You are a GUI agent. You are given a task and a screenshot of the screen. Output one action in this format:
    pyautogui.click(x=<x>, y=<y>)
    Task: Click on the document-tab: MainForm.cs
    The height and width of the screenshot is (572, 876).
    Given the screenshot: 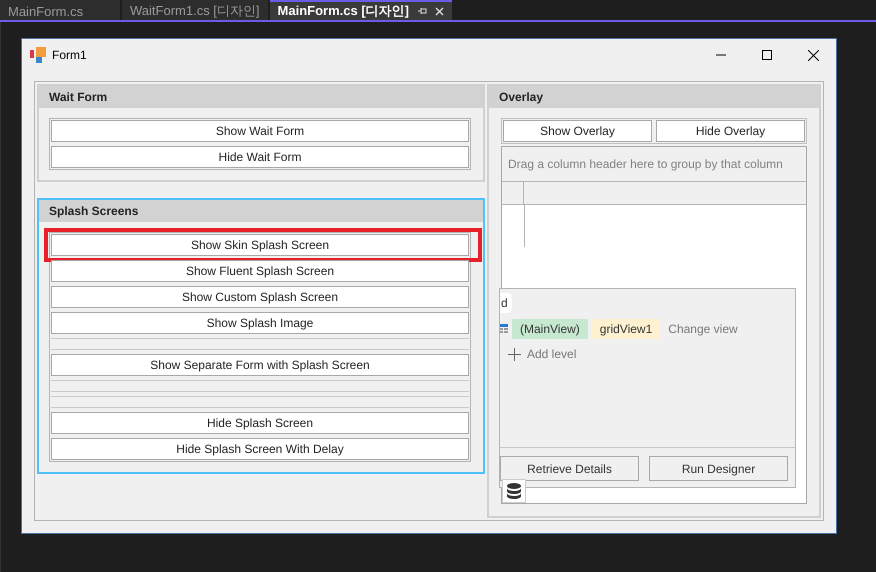 What is the action you would take?
    pyautogui.click(x=60, y=10)
    